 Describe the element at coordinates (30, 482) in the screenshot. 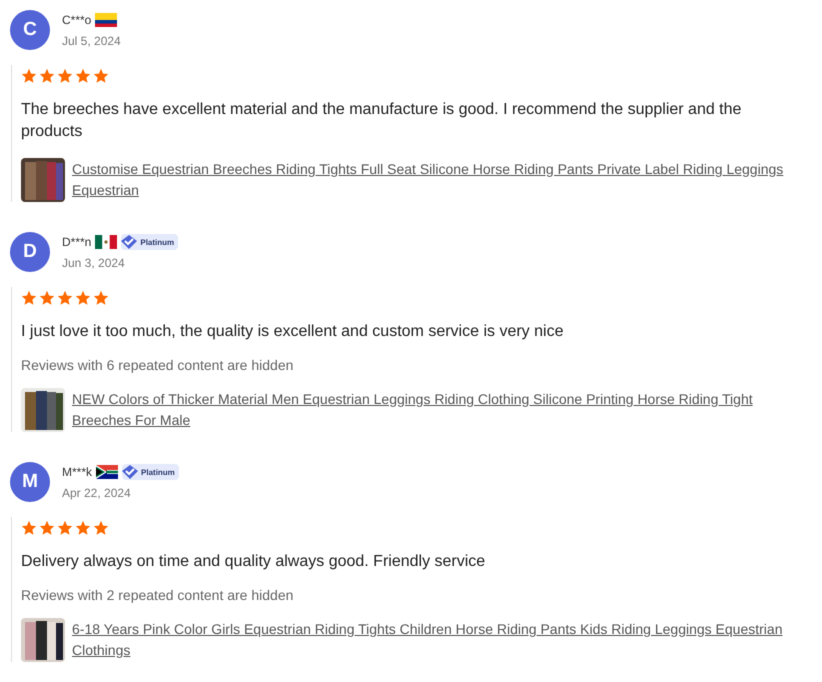

I see `avatar: M` at that location.